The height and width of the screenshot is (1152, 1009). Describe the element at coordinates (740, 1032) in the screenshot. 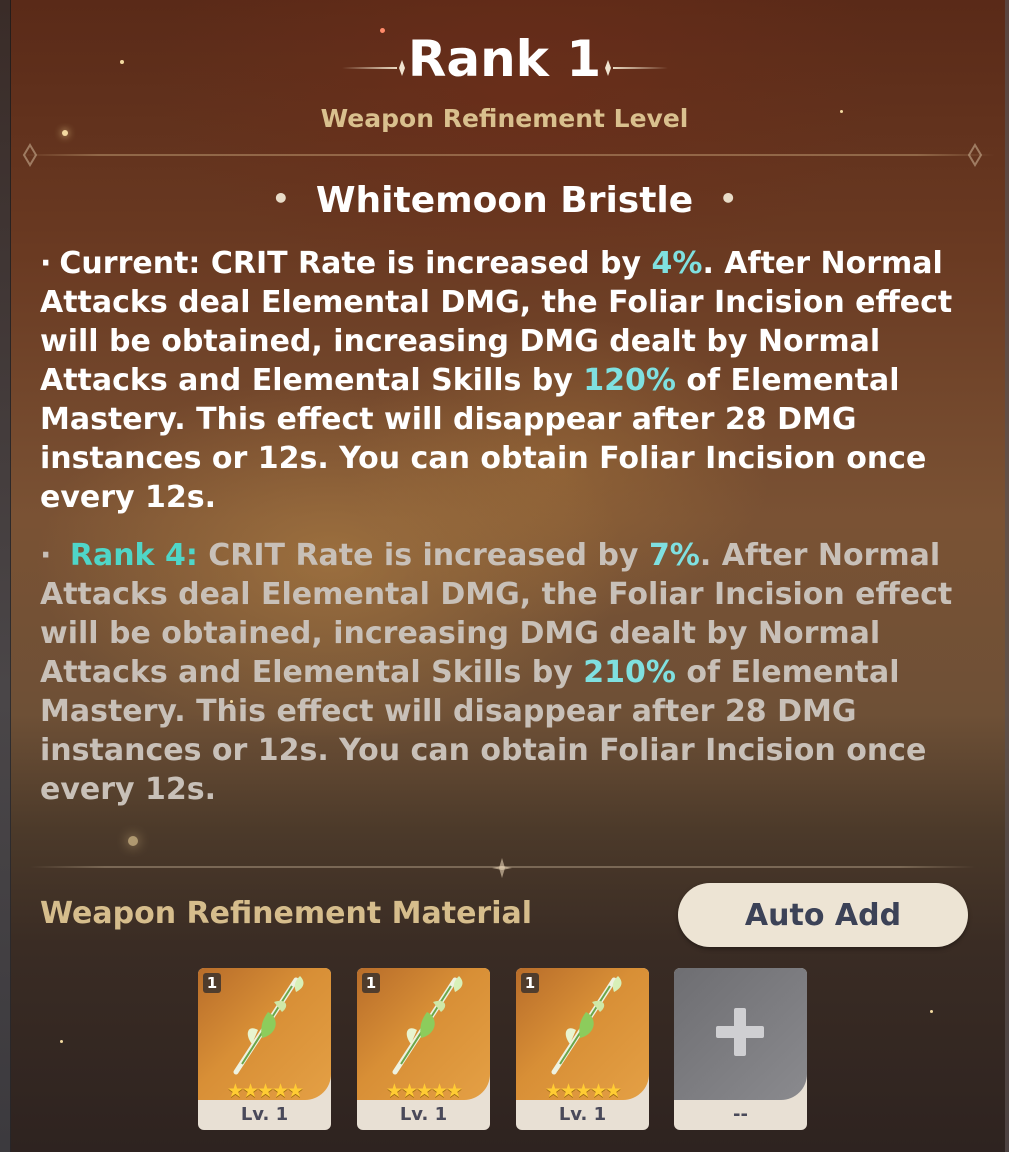

I see `plus-icon` at that location.